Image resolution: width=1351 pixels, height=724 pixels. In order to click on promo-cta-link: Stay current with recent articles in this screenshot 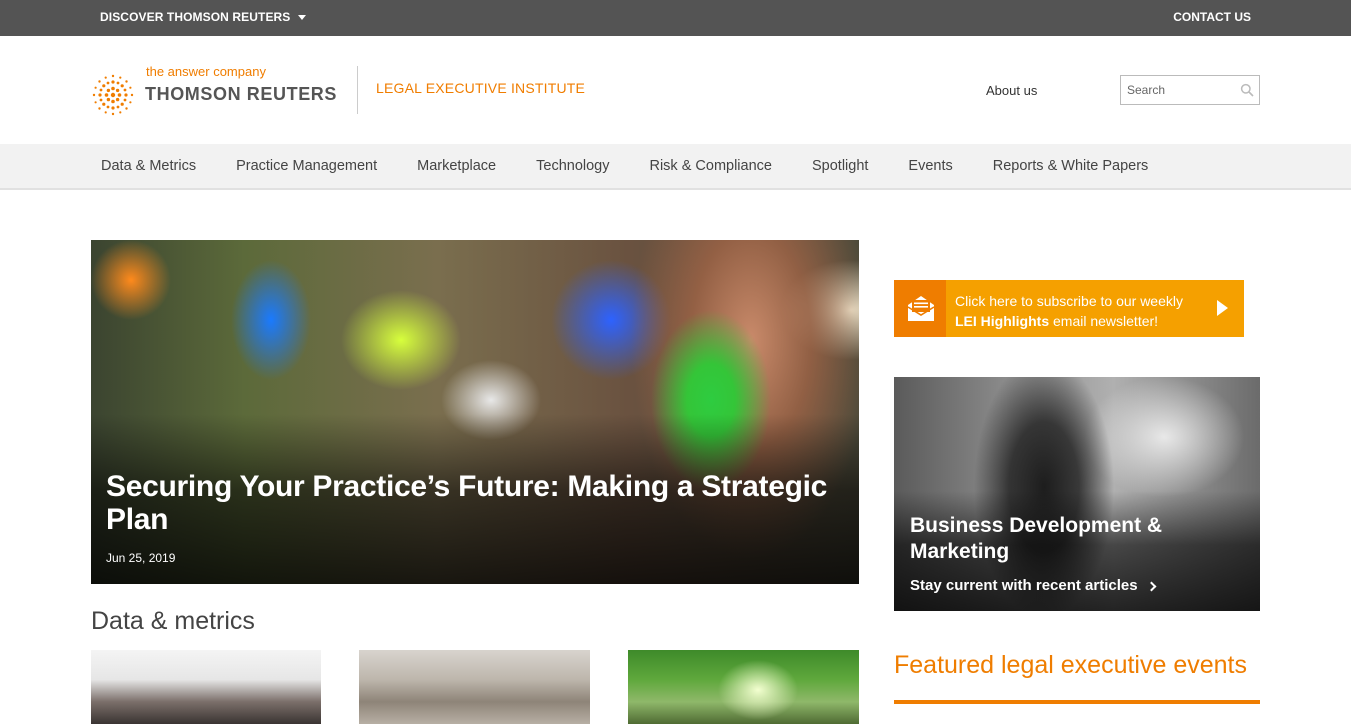, I will do `click(1033, 585)`.